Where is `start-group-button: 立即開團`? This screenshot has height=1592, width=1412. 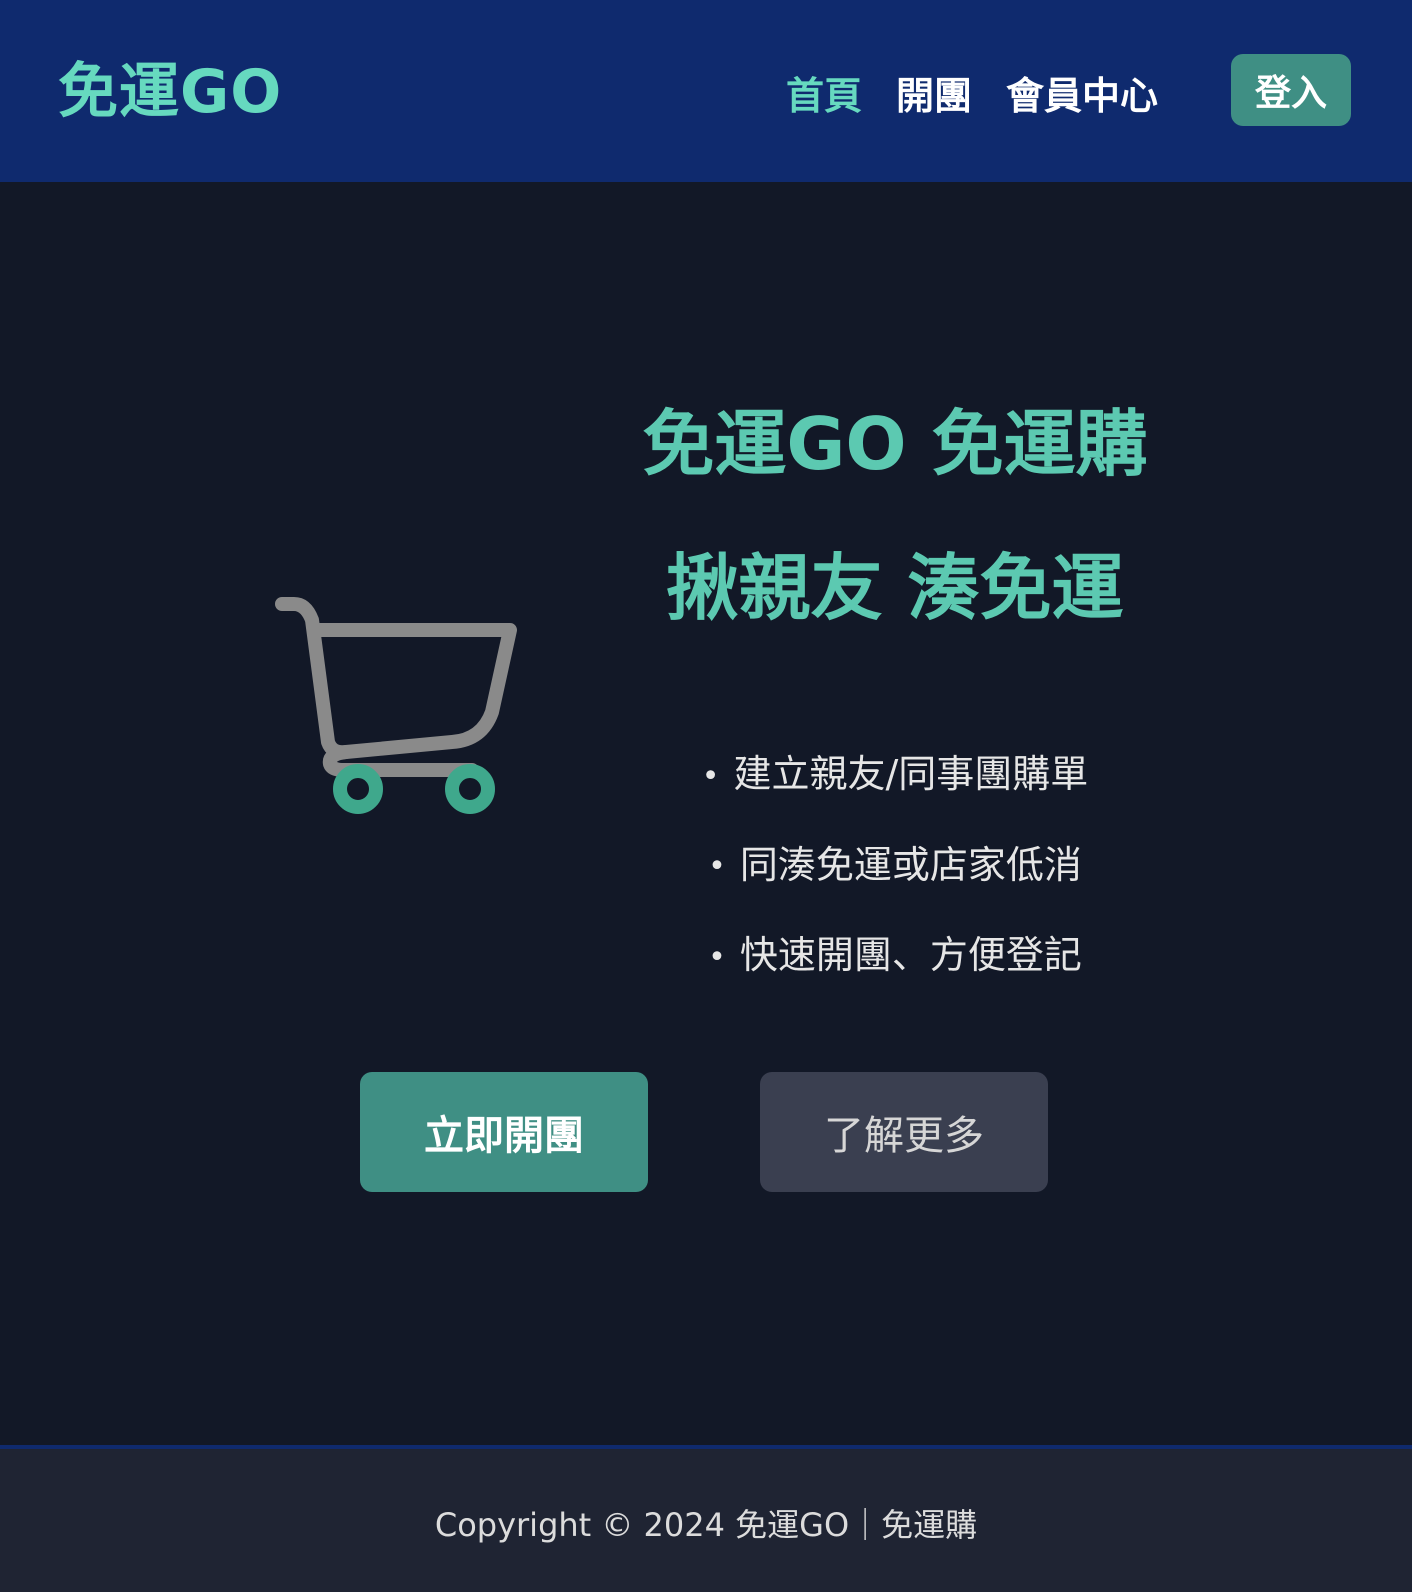
start-group-button: 立即開團 is located at coordinates (504, 1132).